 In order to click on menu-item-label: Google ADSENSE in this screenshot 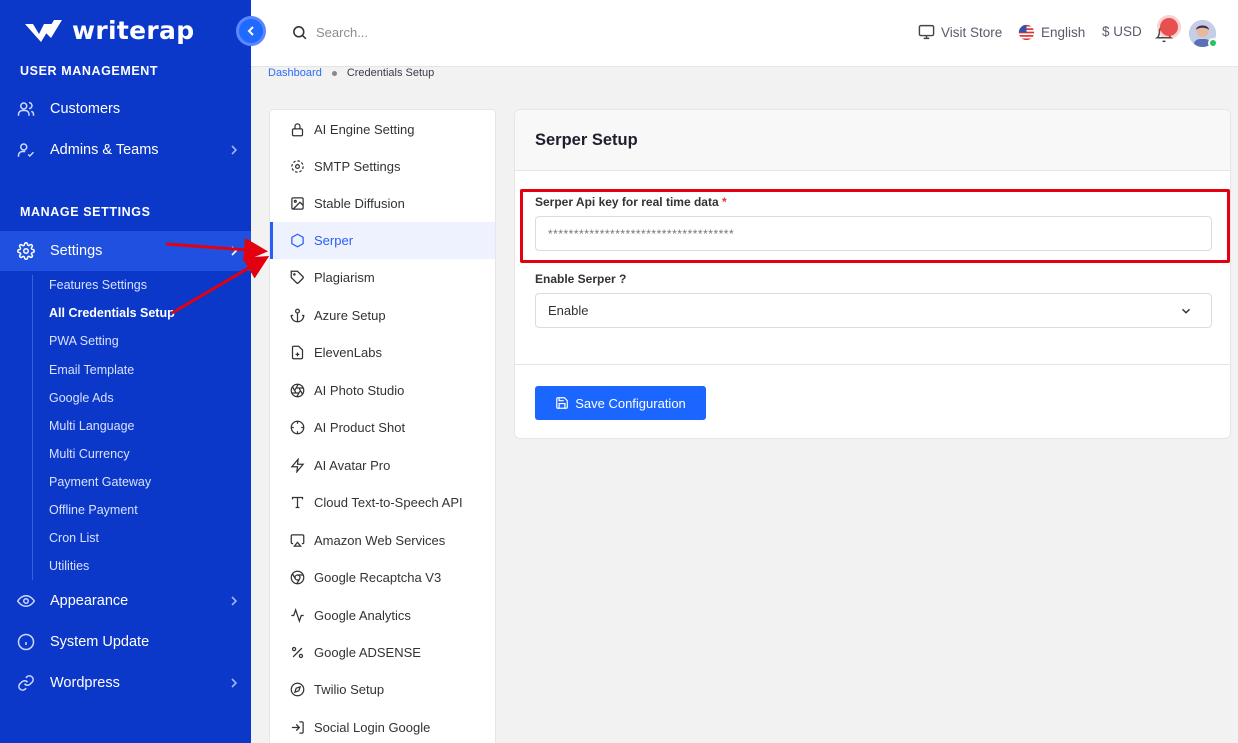, I will do `click(367, 652)`.